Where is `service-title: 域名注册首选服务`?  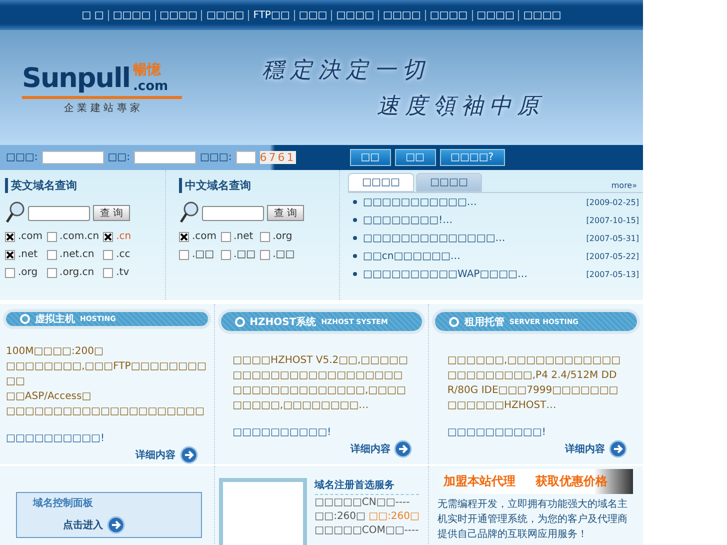
service-title: 域名注册首选服务 is located at coordinates (367, 486).